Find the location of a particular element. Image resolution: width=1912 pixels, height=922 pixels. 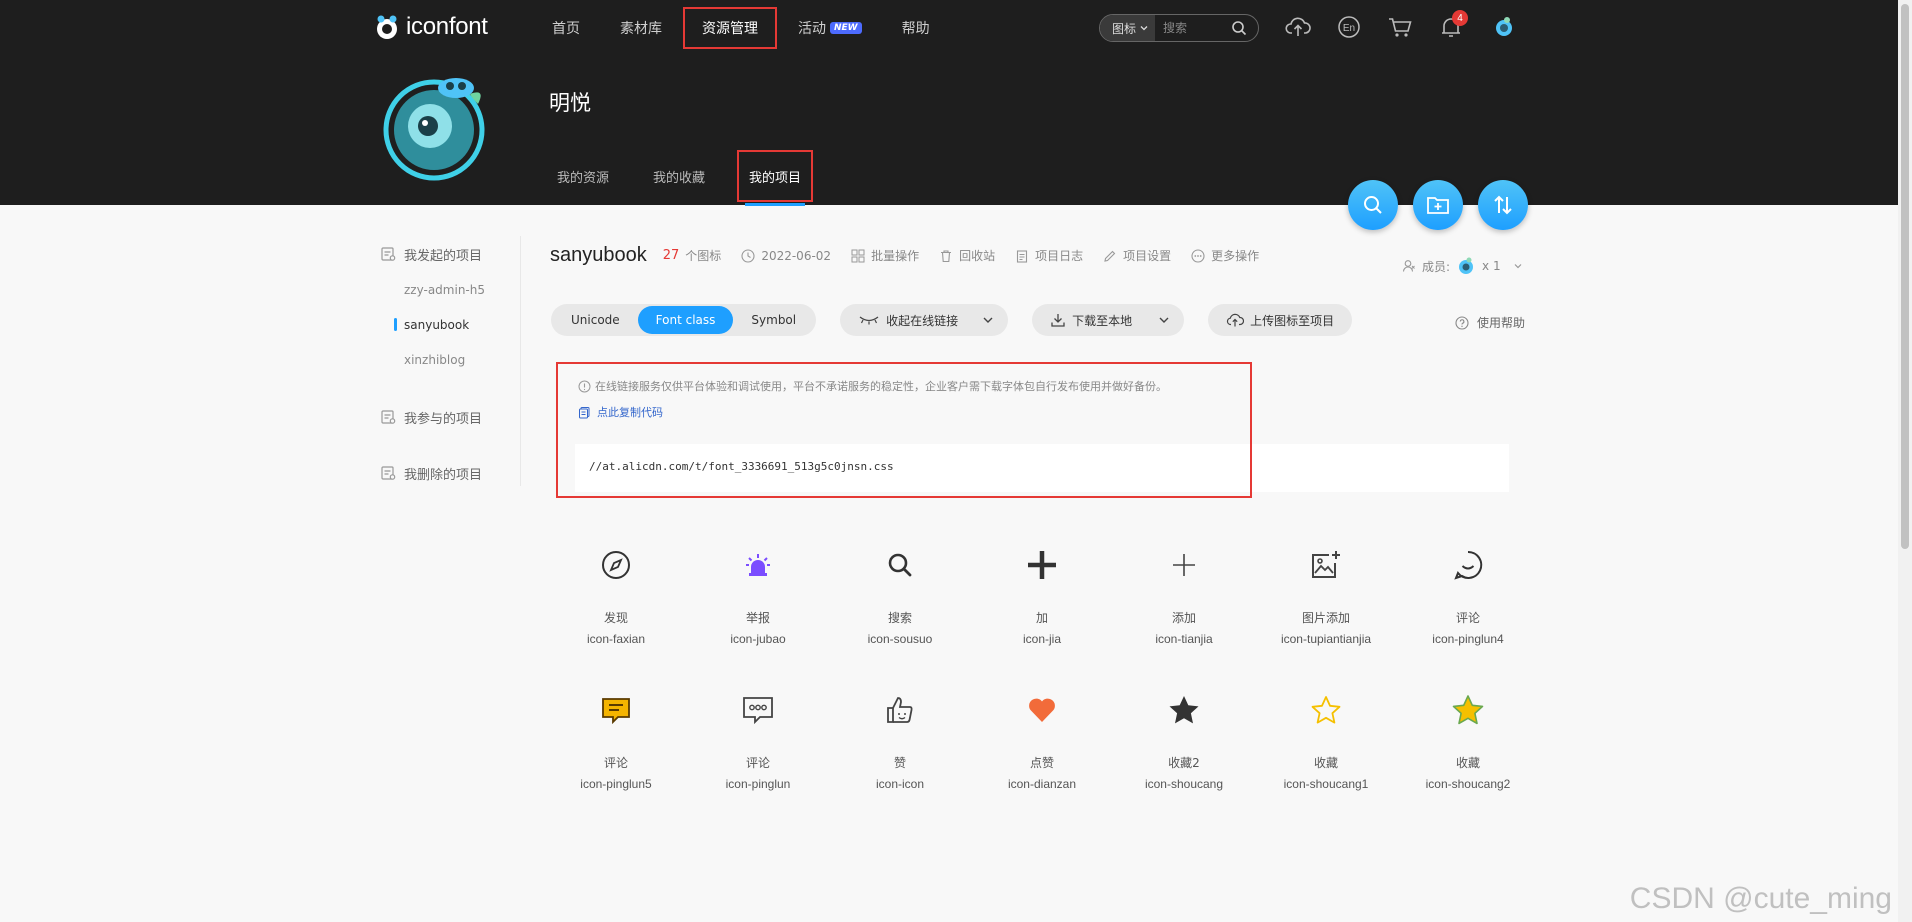

project-log-label: 项目日志 is located at coordinates (1059, 256).